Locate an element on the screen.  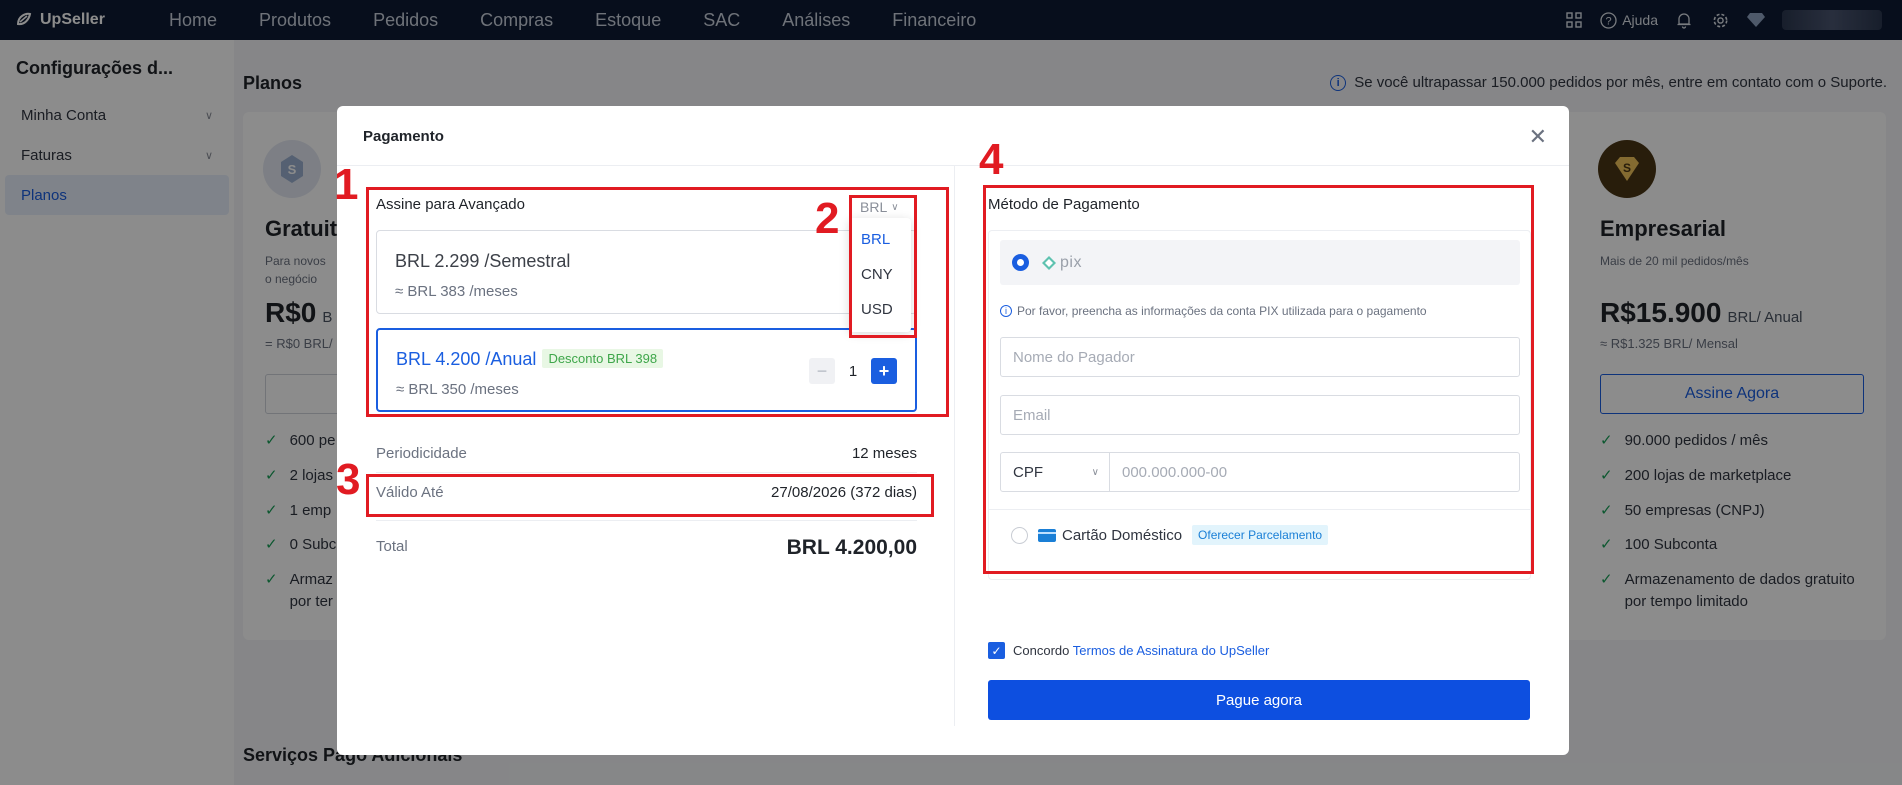
total-value: BRL 4.200,00 is located at coordinates (851, 547).